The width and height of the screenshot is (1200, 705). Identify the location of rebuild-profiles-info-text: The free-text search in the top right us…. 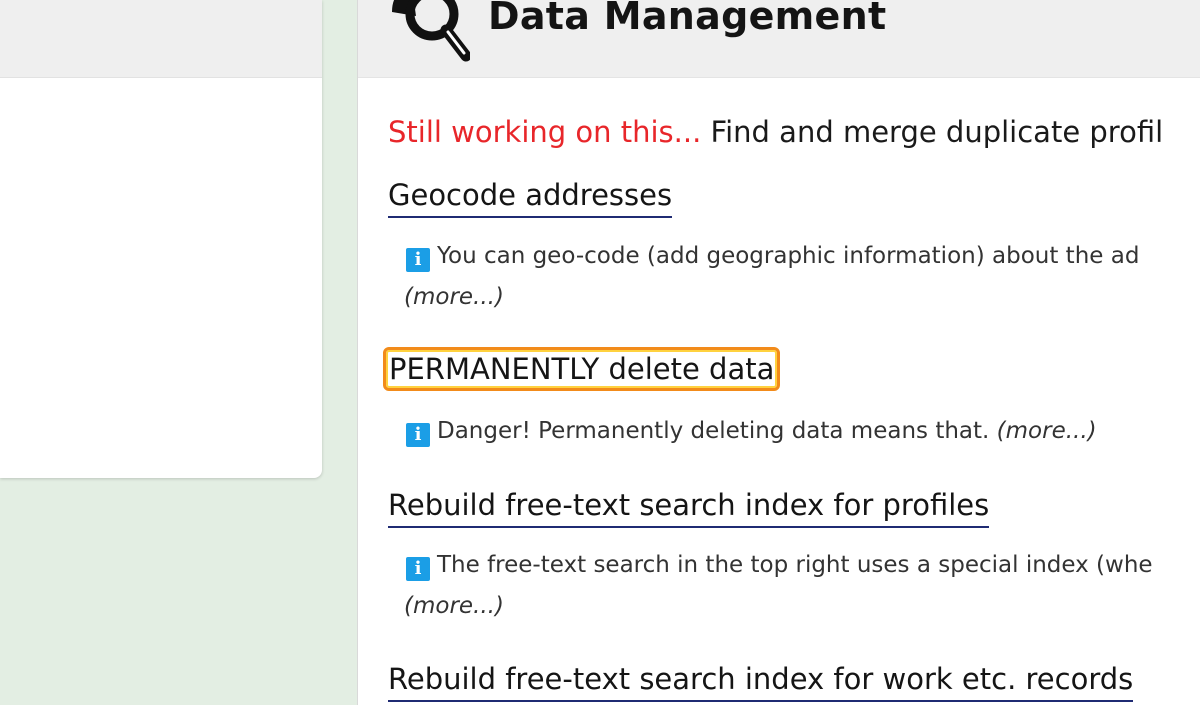
(795, 565).